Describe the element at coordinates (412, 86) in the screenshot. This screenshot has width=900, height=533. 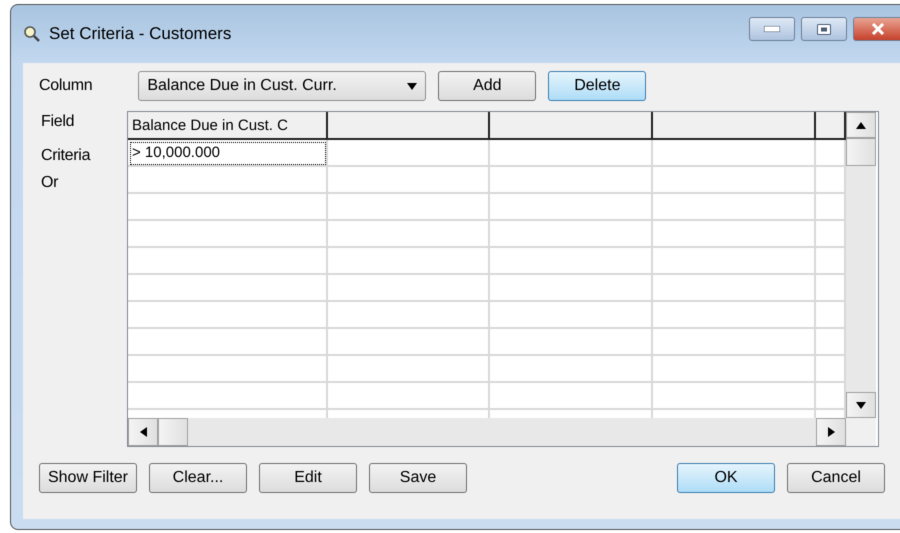
I see `dropdown-arrow-icon` at that location.